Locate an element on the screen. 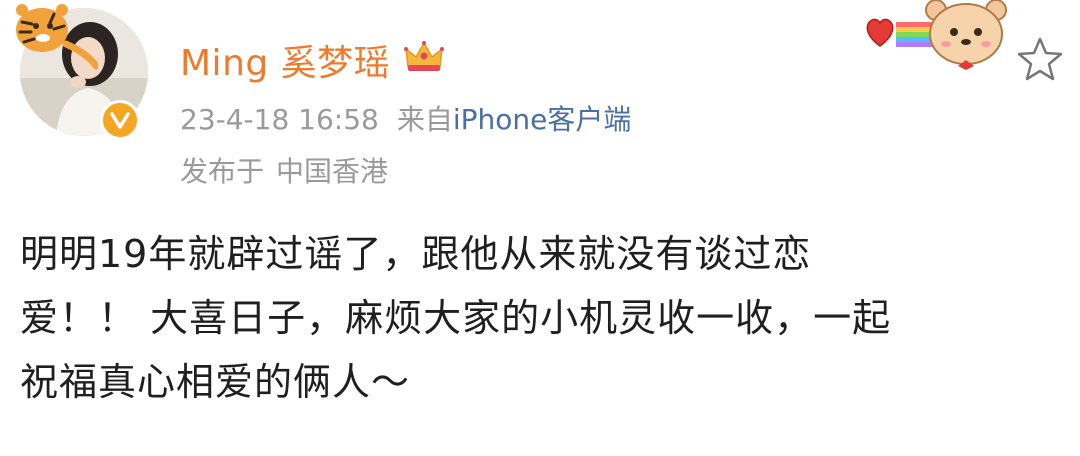 The width and height of the screenshot is (1080, 456). username: Ming 奚梦瑶 is located at coordinates (312, 60).